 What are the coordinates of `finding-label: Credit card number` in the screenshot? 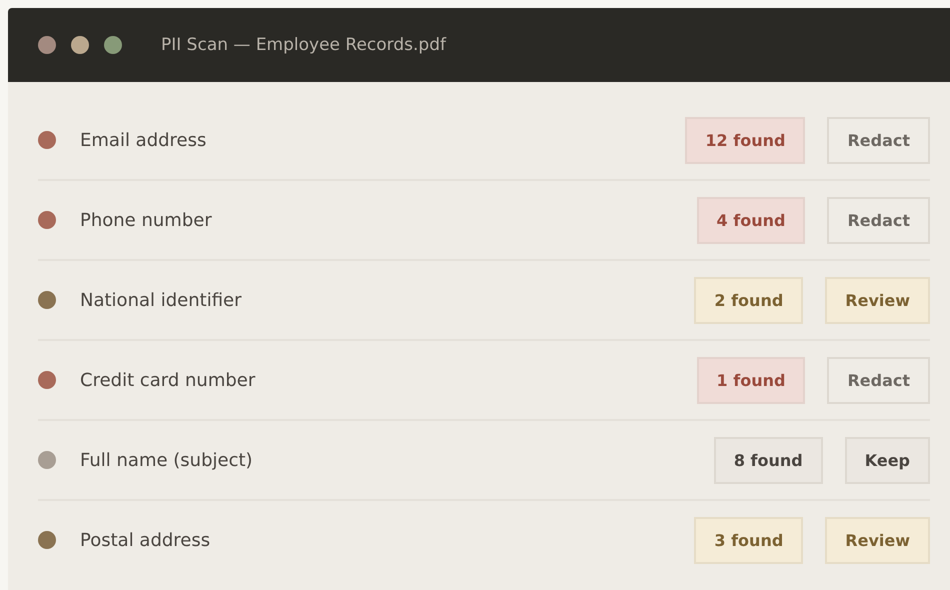 It's located at (168, 380).